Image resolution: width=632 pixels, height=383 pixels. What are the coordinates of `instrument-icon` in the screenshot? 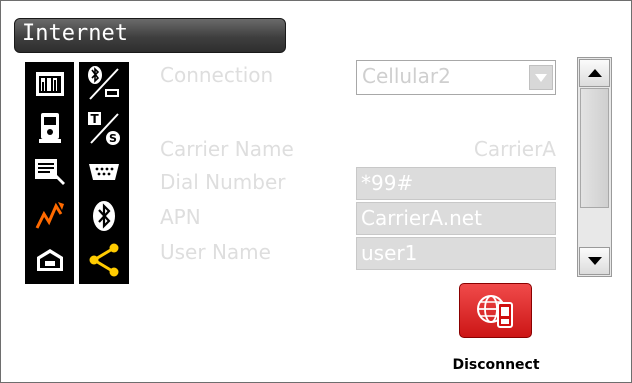 It's located at (49, 128).